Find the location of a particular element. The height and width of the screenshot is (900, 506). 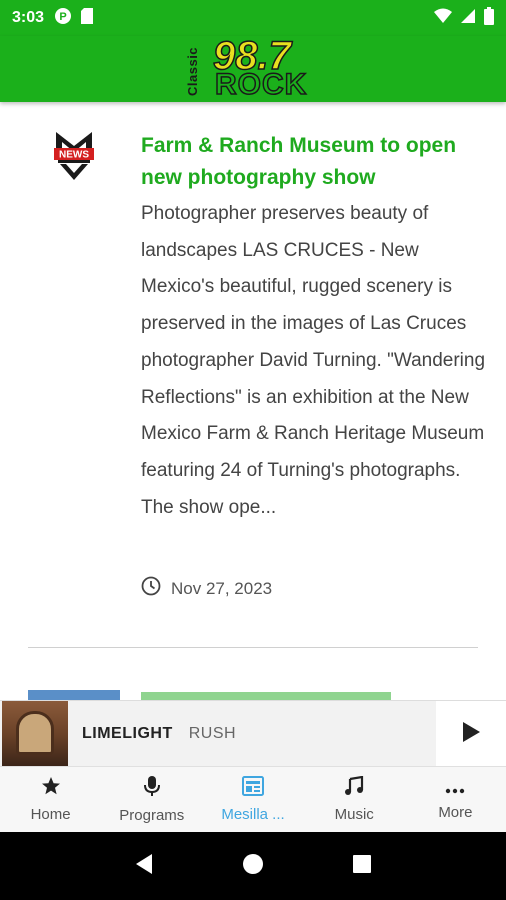

battery-icon is located at coordinates (489, 18).